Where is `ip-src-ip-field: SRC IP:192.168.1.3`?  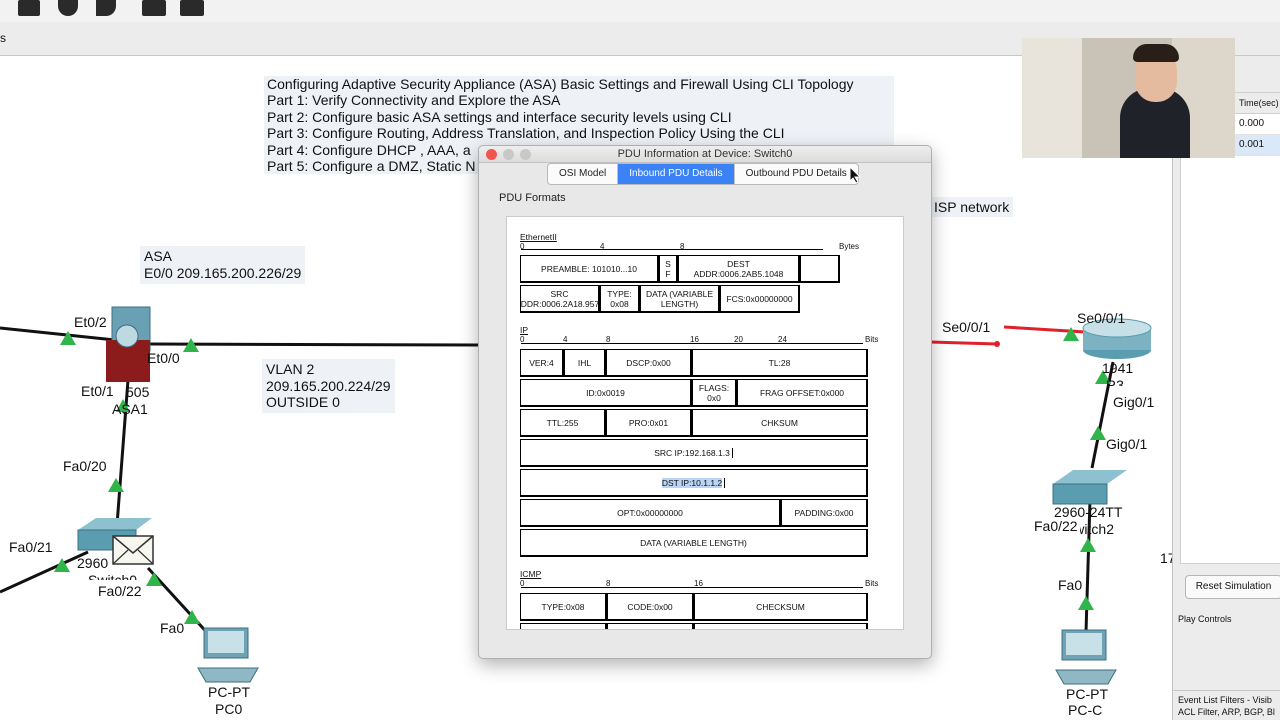 ip-src-ip-field: SRC IP:192.168.1.3 is located at coordinates (694, 453).